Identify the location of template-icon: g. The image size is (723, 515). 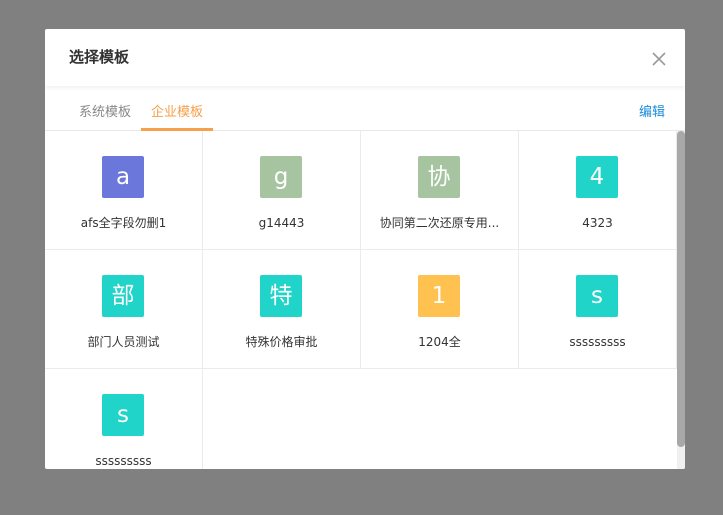
(281, 177).